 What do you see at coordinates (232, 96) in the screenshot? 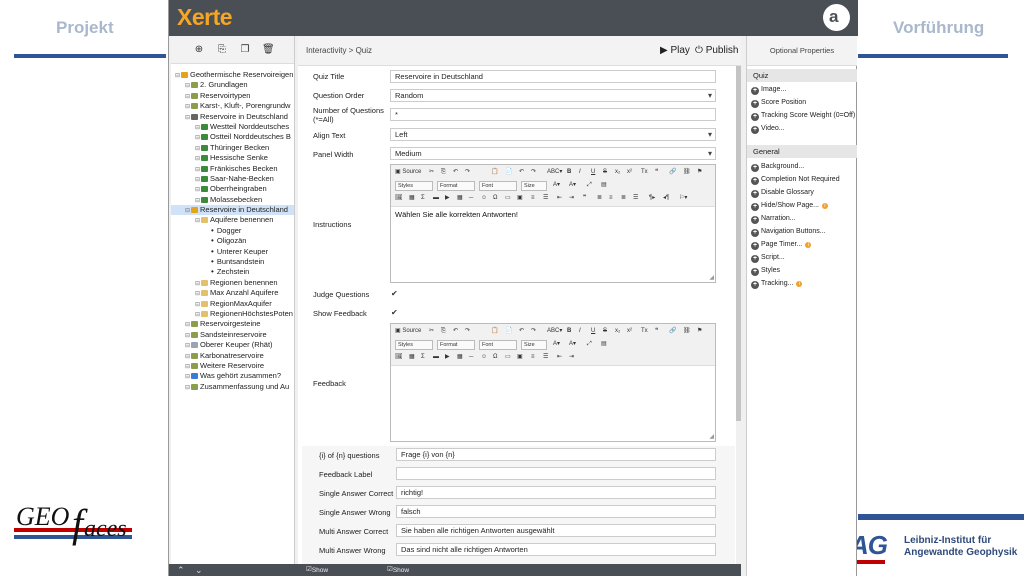
I see `tree-item: ⊟ Reservoirtypen` at bounding box center [232, 96].